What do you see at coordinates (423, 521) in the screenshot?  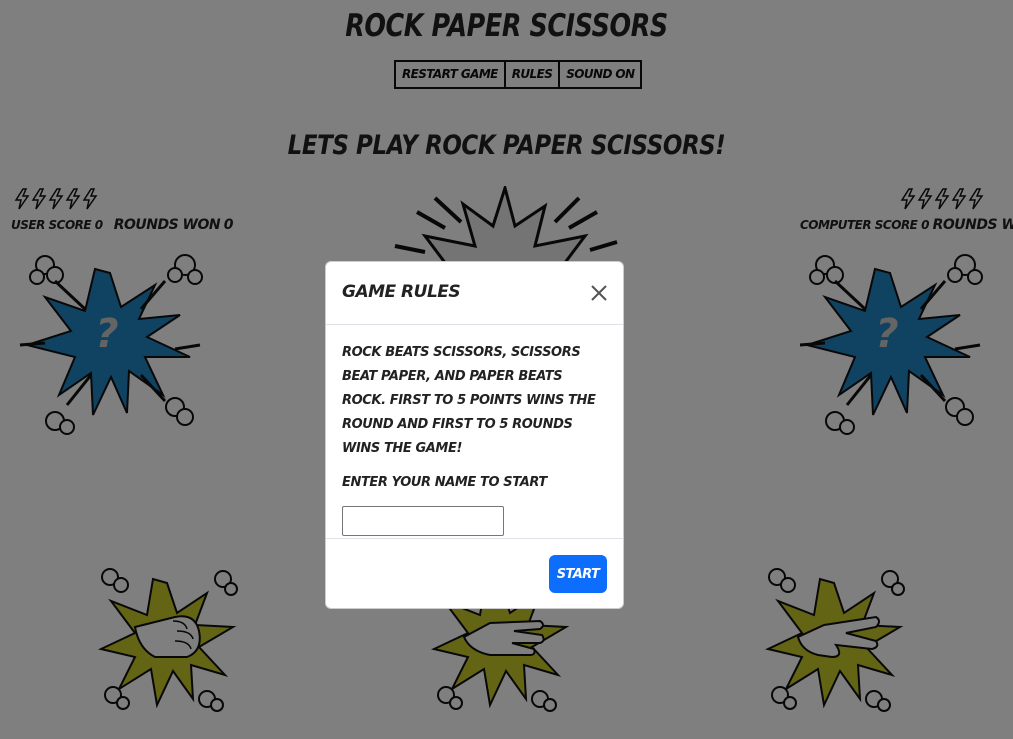 I see `name-input` at bounding box center [423, 521].